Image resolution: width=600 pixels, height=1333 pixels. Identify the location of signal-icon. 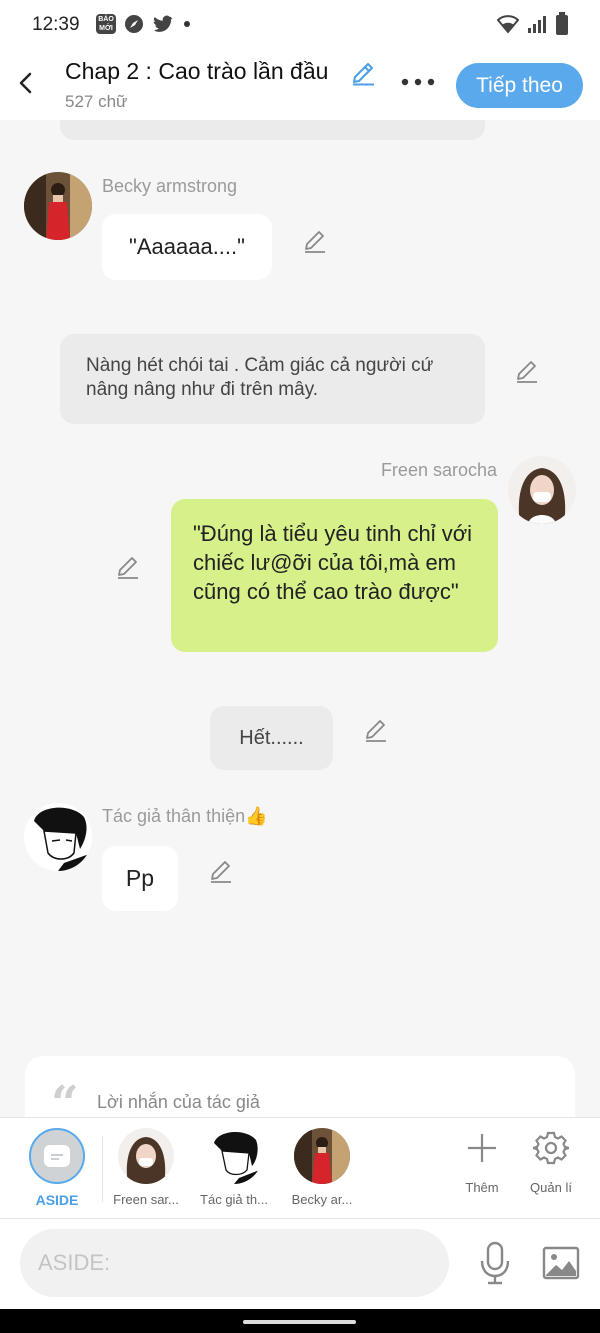
(537, 24).